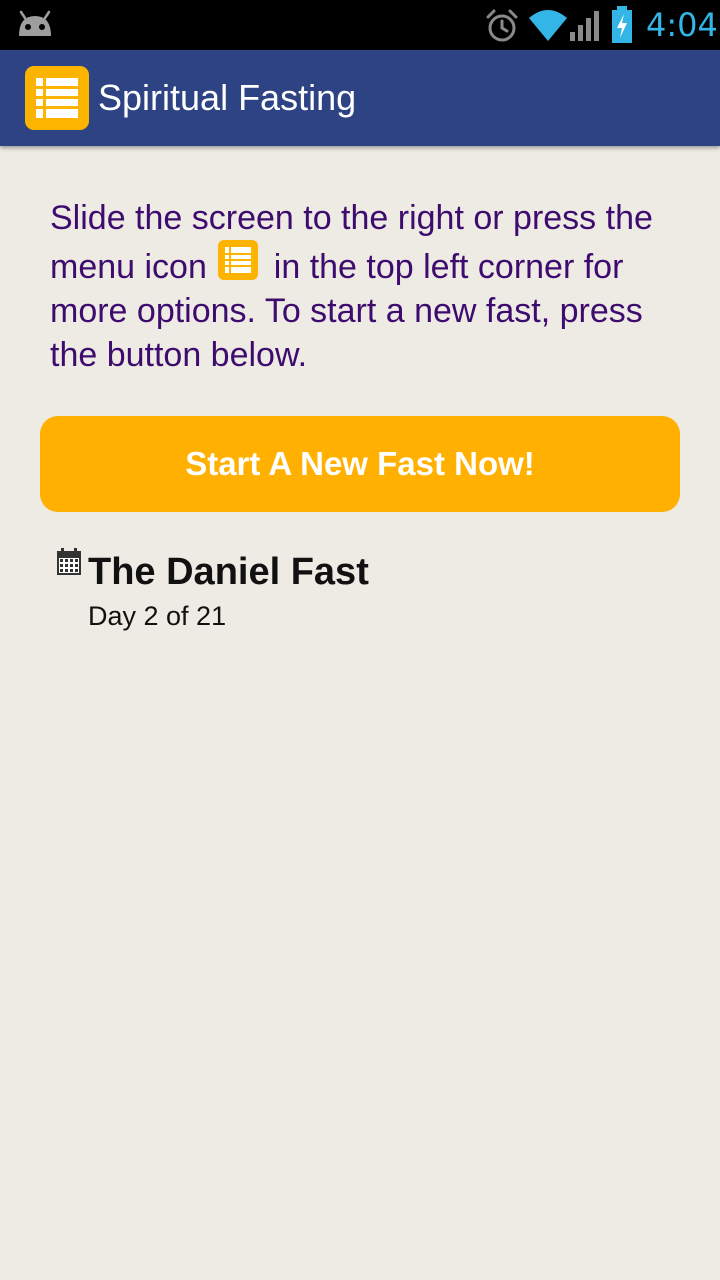 The width and height of the screenshot is (720, 1280). Describe the element at coordinates (502, 25) in the screenshot. I see `alarm-icon` at that location.